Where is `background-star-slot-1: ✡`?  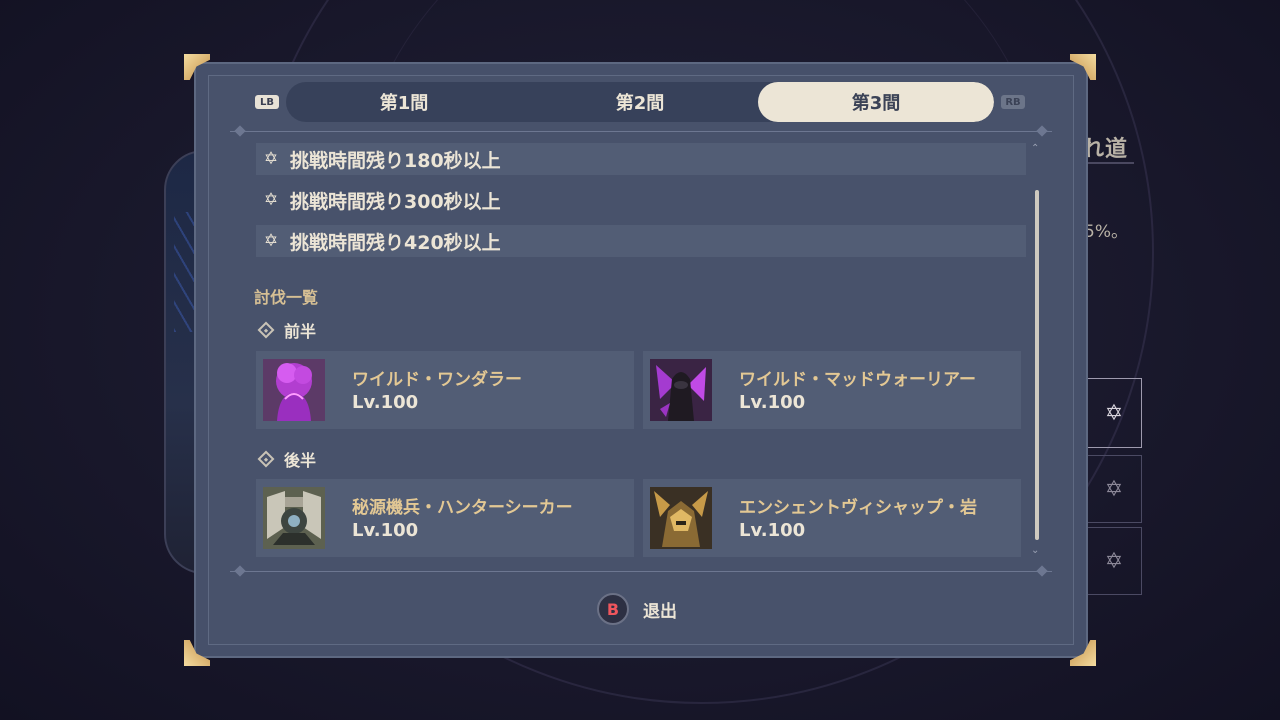 background-star-slot-1: ✡ is located at coordinates (1114, 413).